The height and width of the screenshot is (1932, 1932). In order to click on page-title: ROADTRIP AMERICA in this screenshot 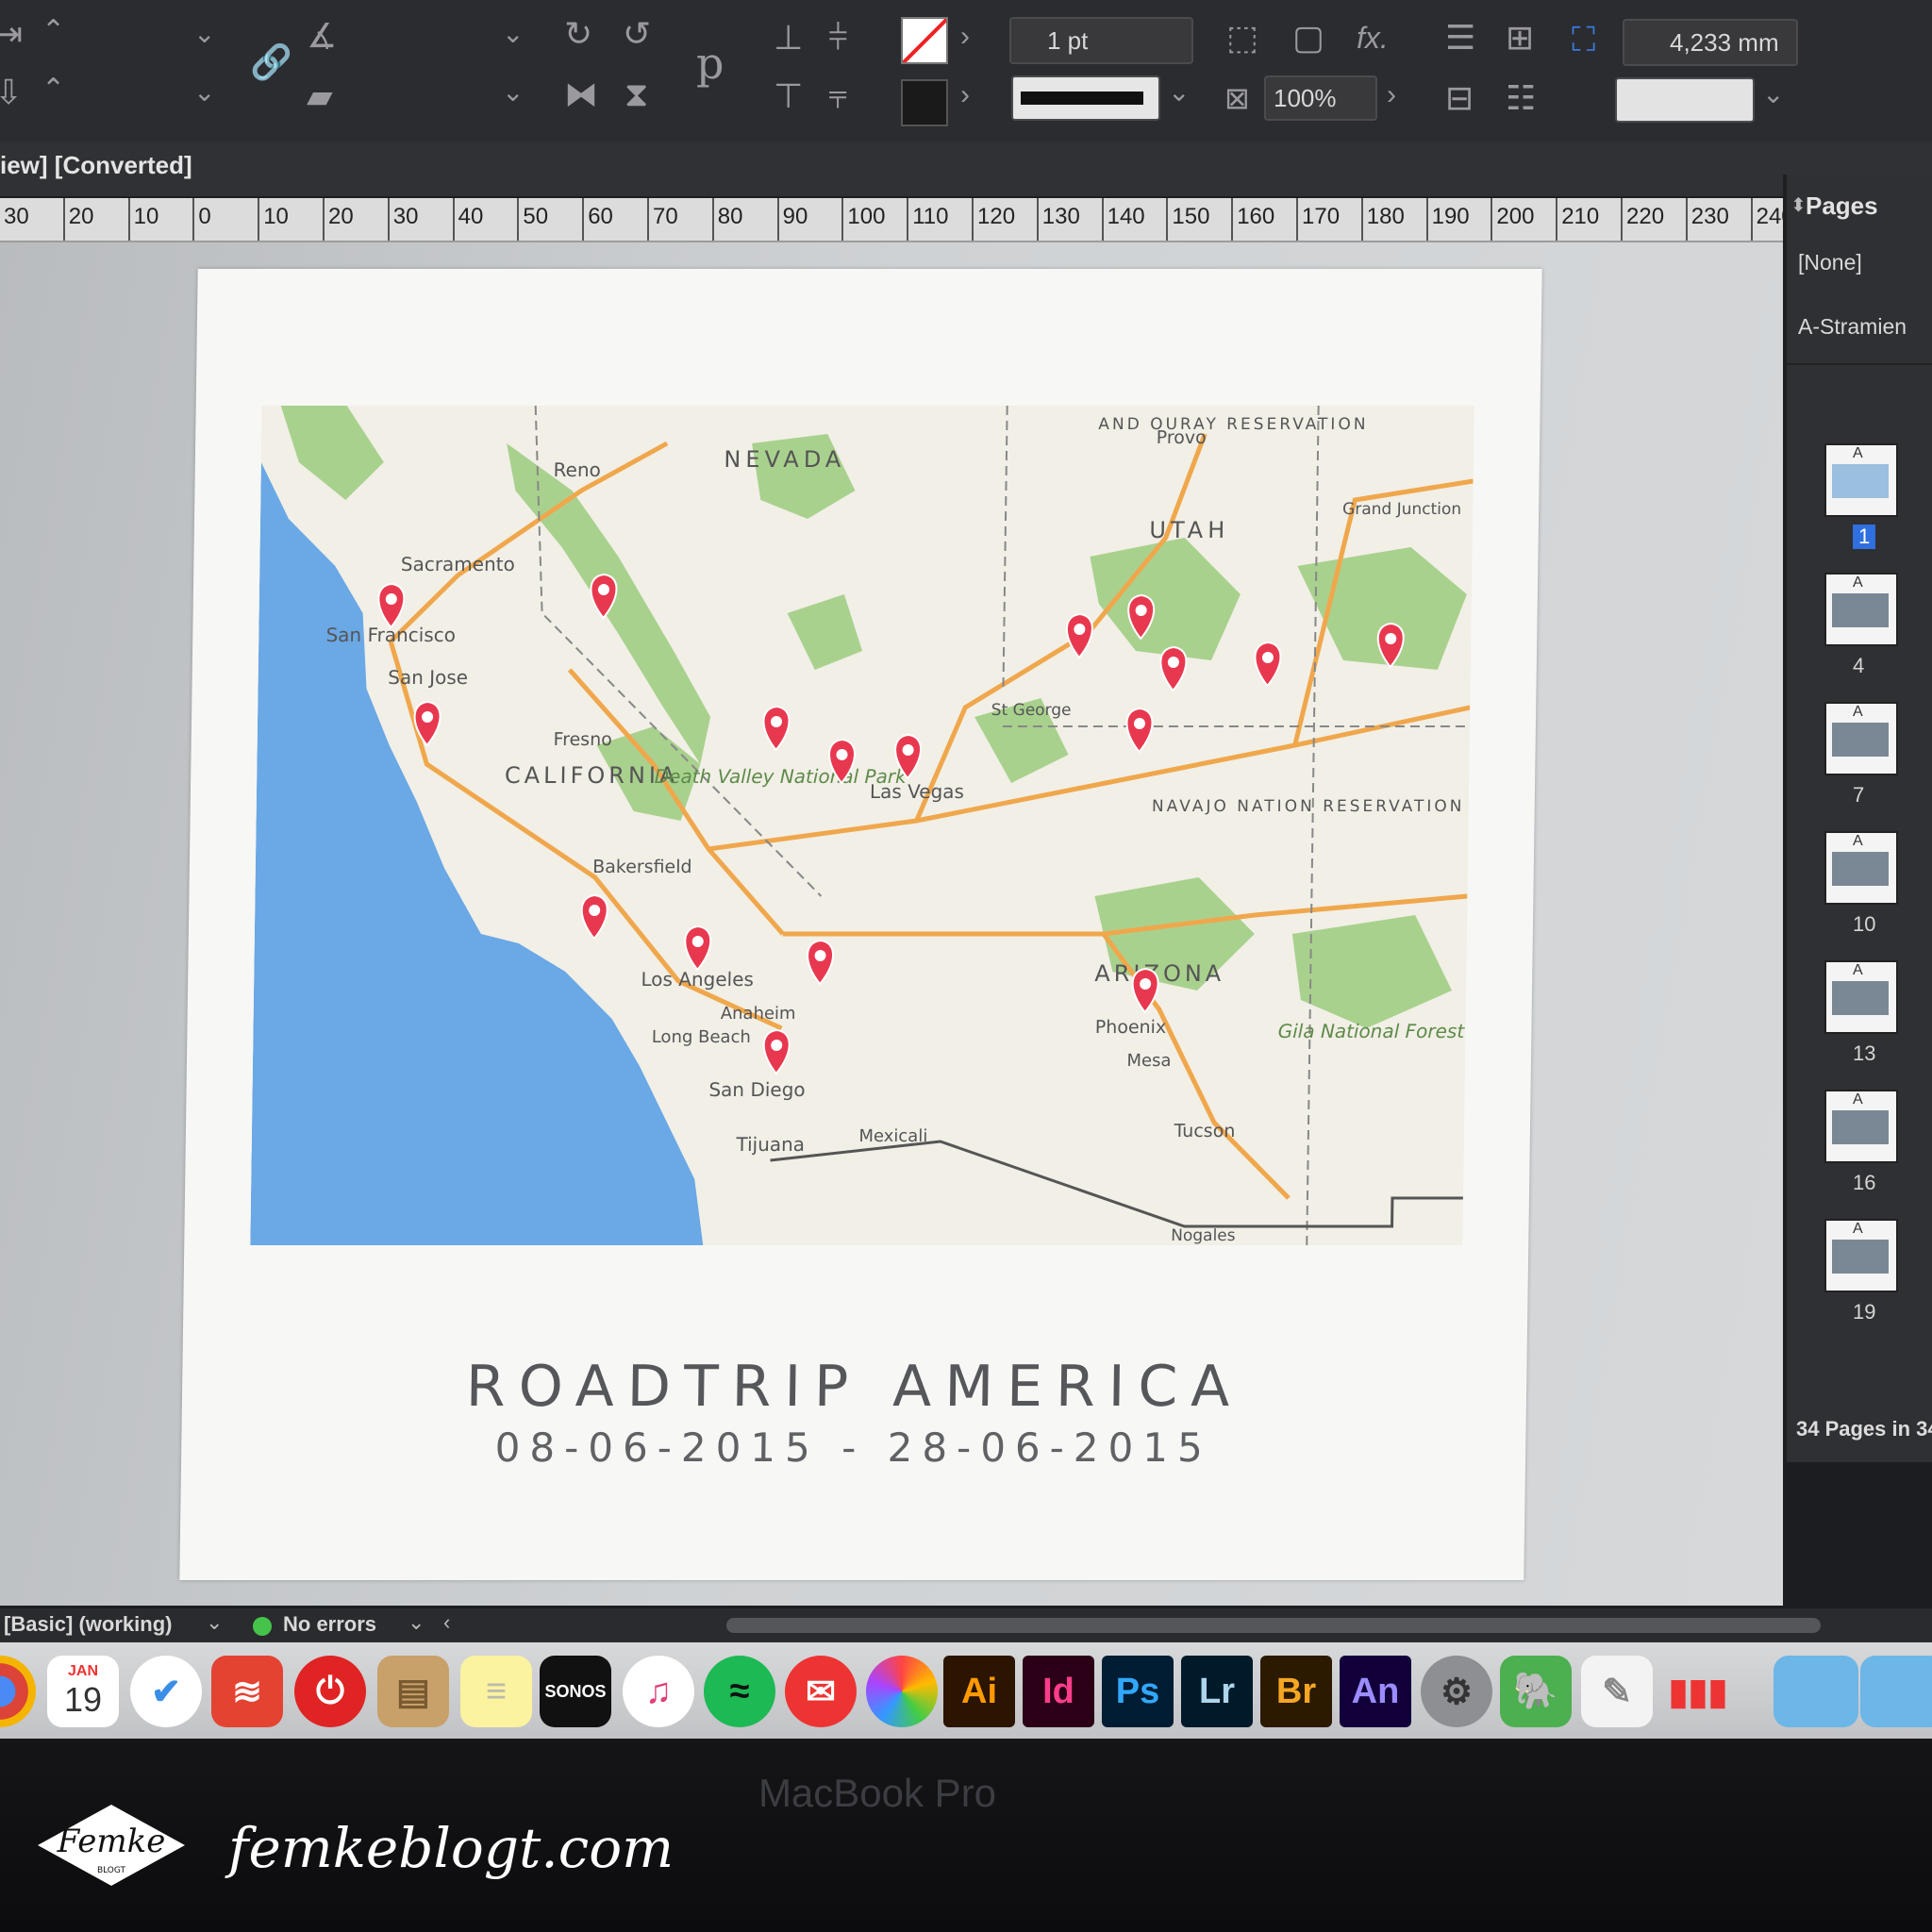, I will do `click(855, 1387)`.